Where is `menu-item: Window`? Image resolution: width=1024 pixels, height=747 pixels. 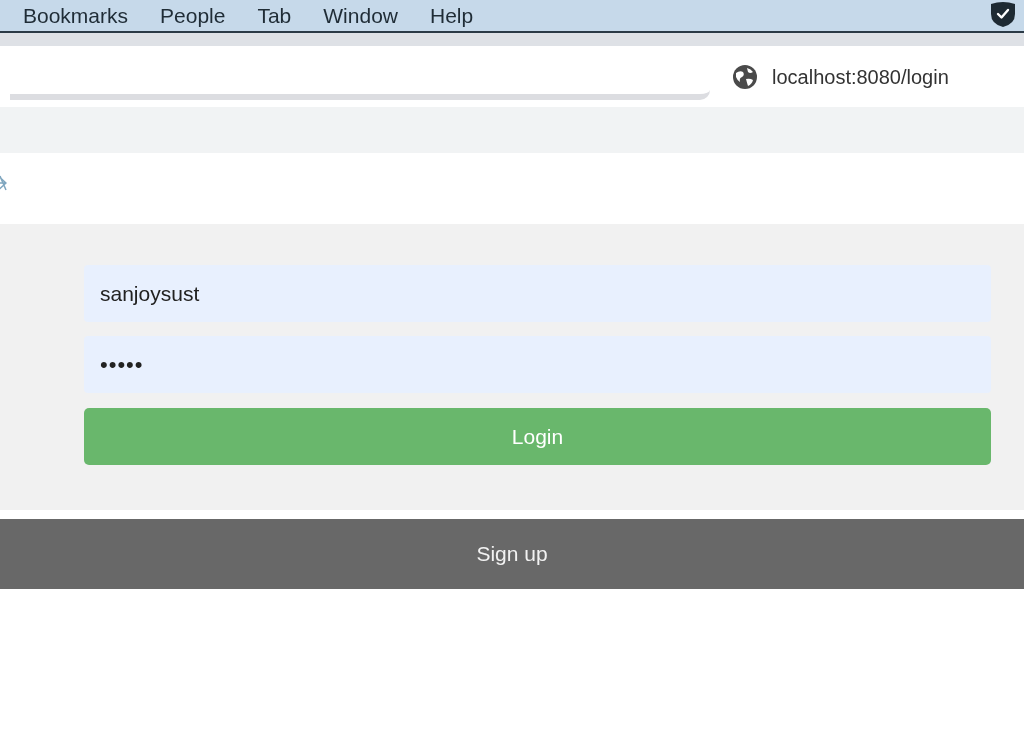
menu-item: Window is located at coordinates (360, 15).